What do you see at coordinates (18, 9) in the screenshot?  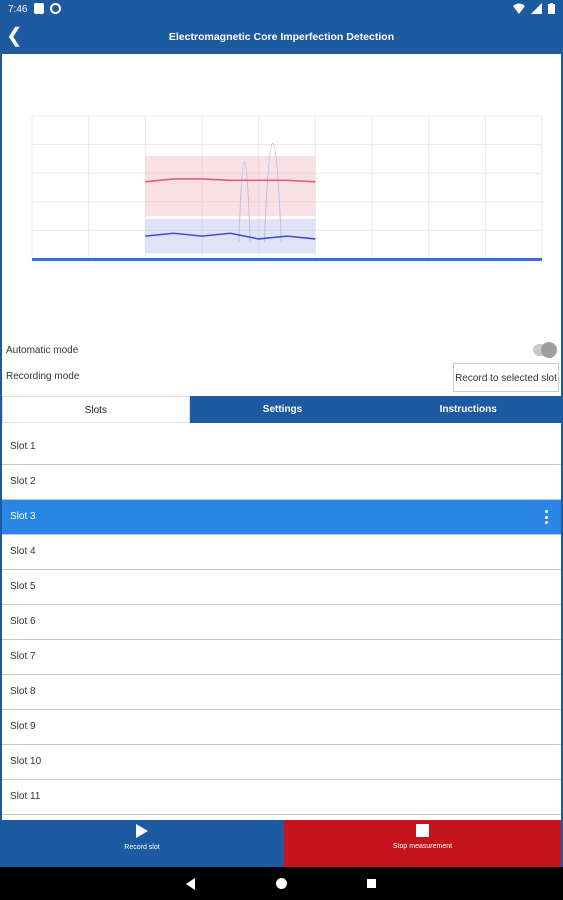 I see `status-time: 7:46` at bounding box center [18, 9].